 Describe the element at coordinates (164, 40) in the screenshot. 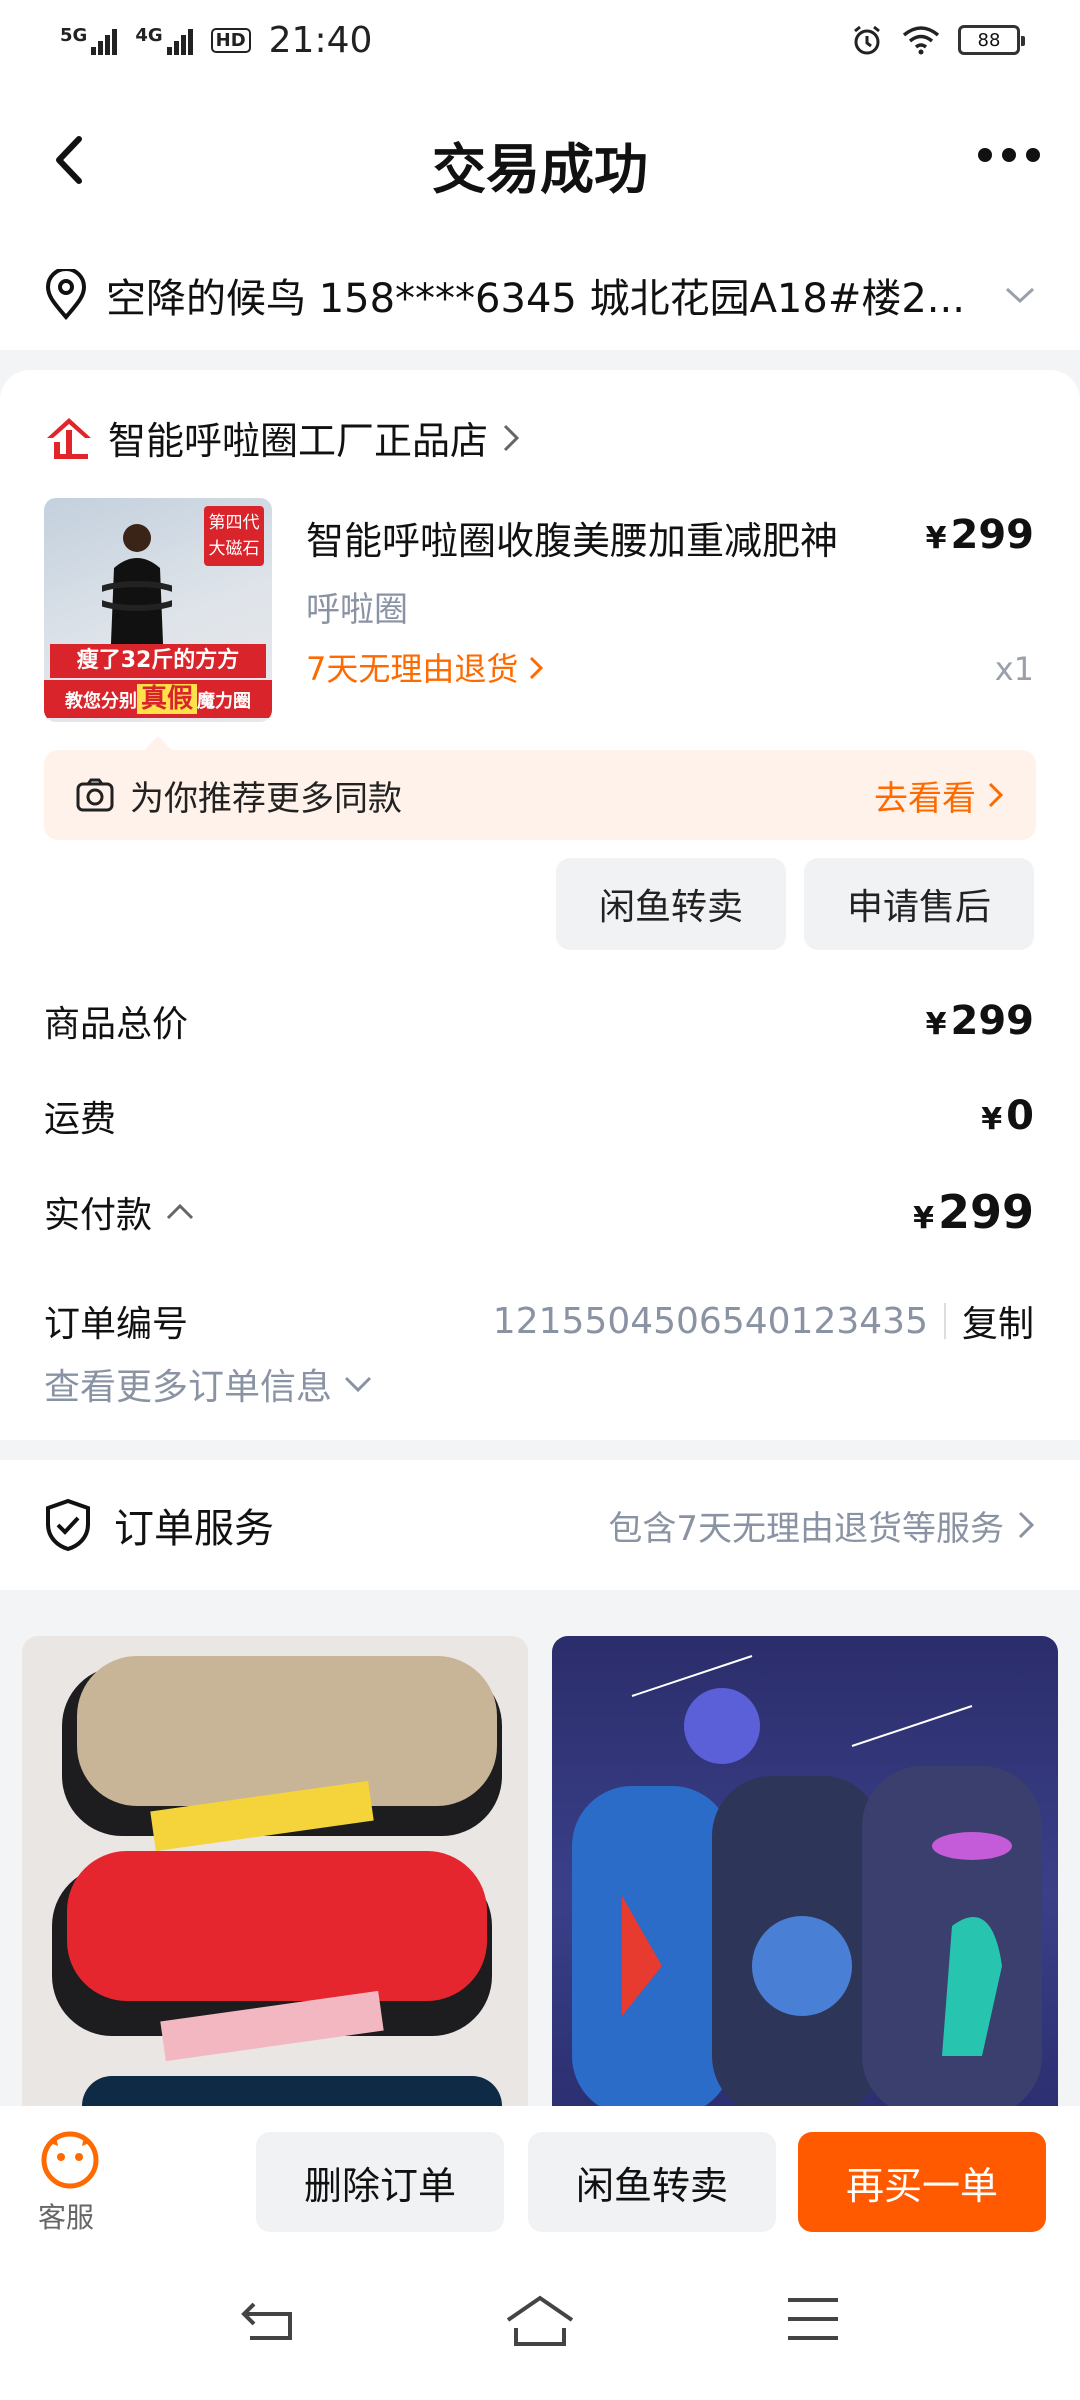

I see `cellular-signal-2-icon: 4G` at that location.